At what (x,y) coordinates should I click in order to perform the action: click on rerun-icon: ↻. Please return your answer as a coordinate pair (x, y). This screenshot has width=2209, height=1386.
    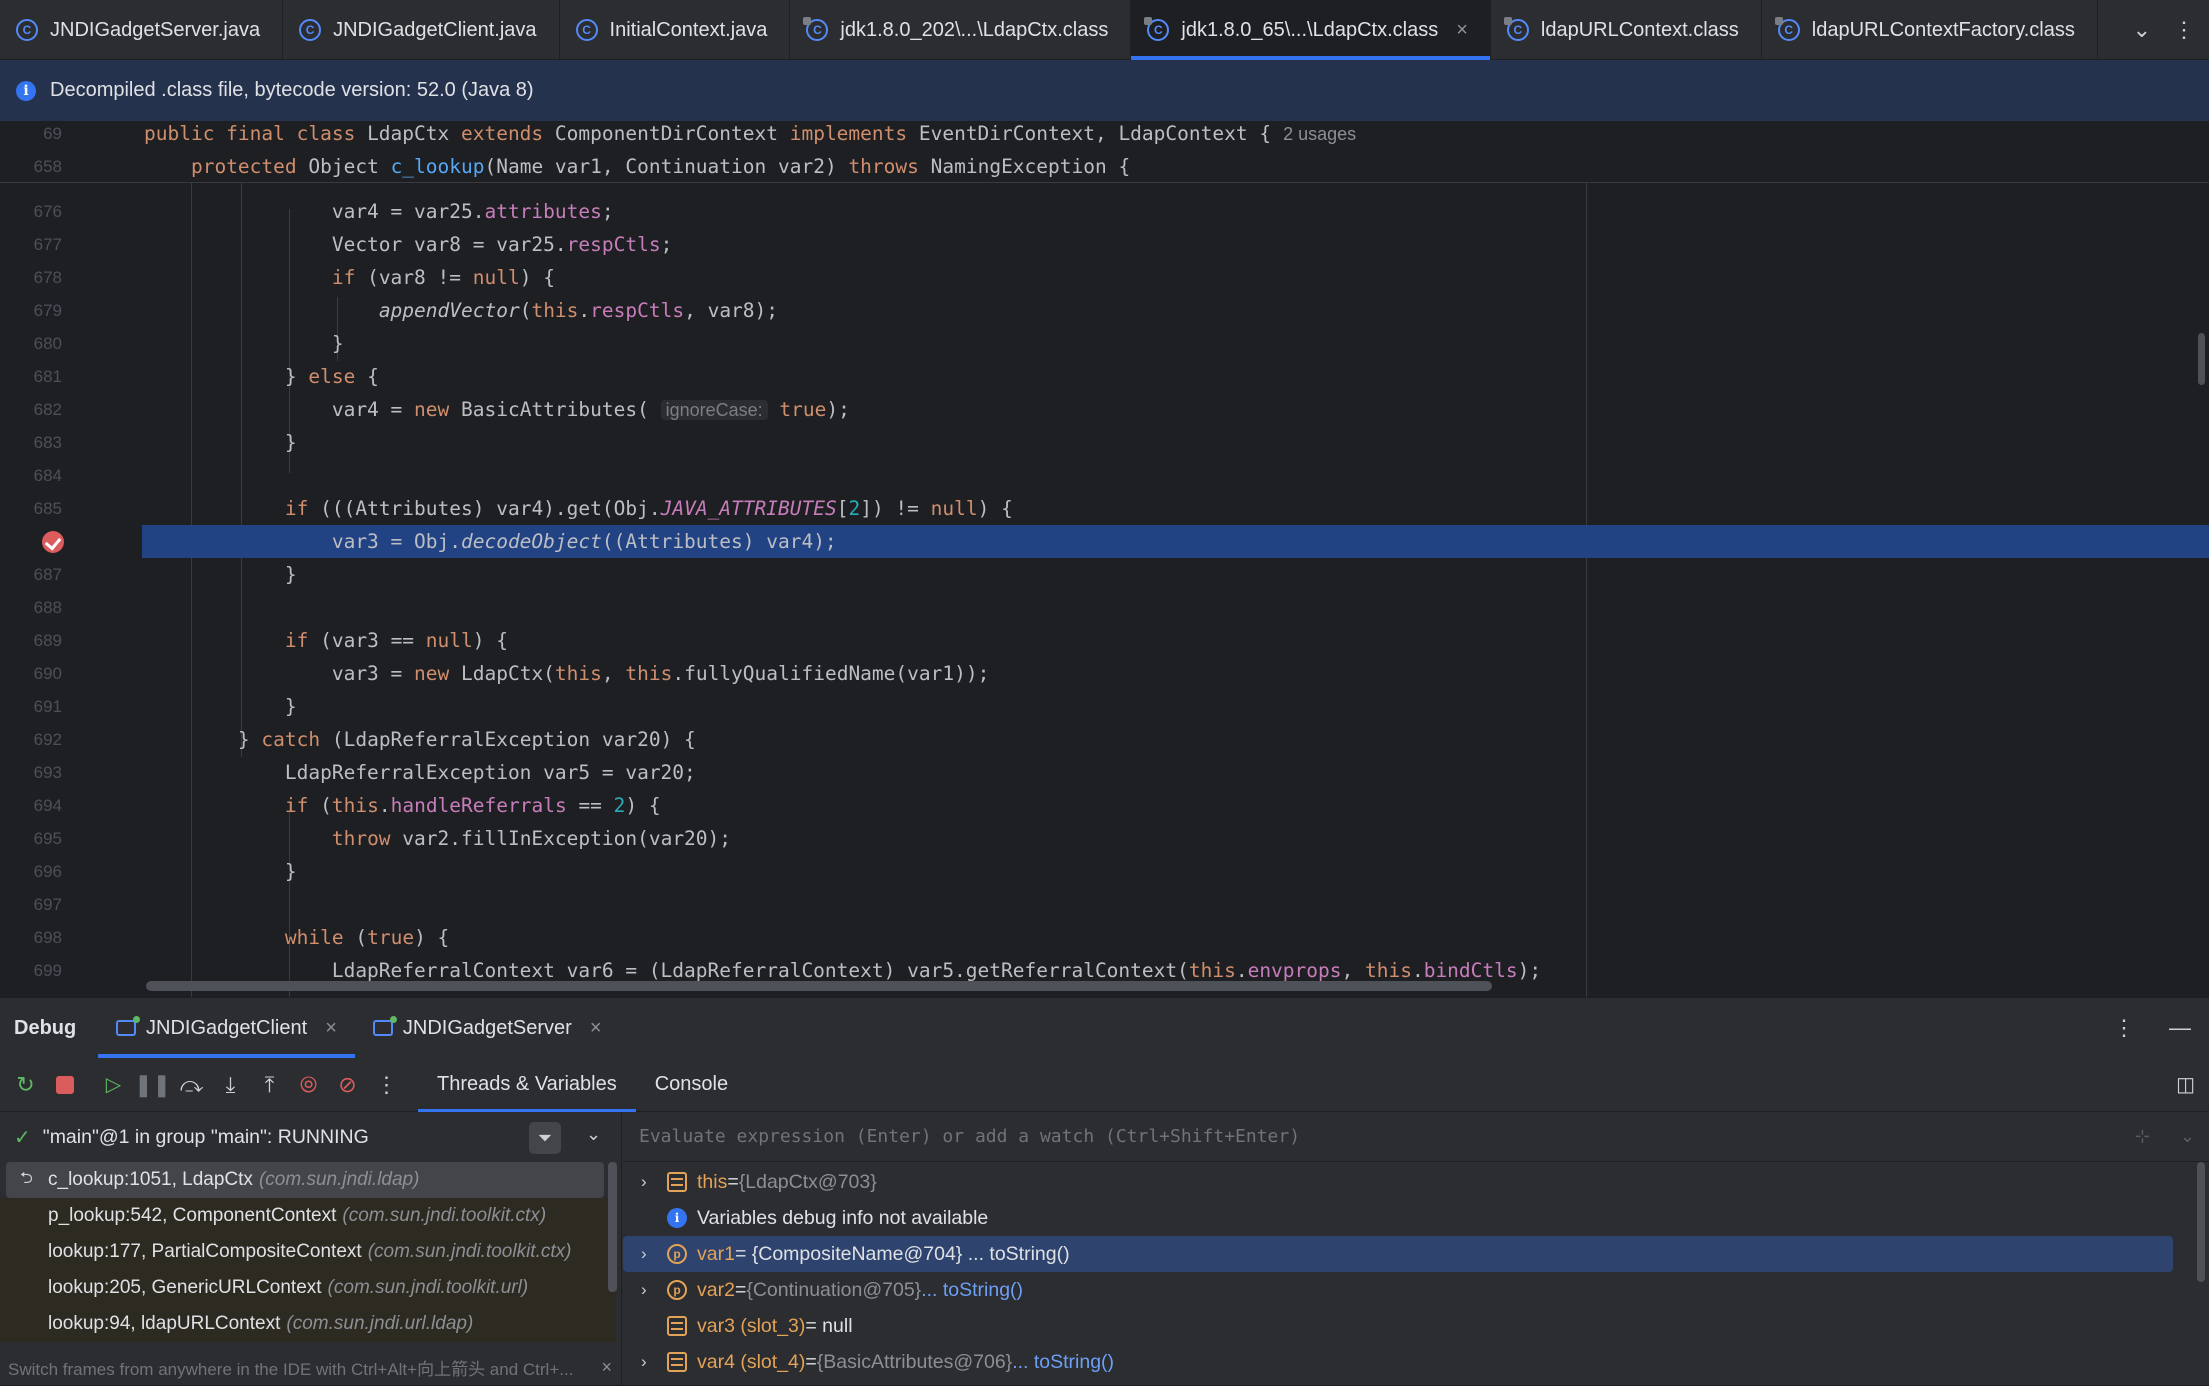
    Looking at the image, I should click on (25, 1085).